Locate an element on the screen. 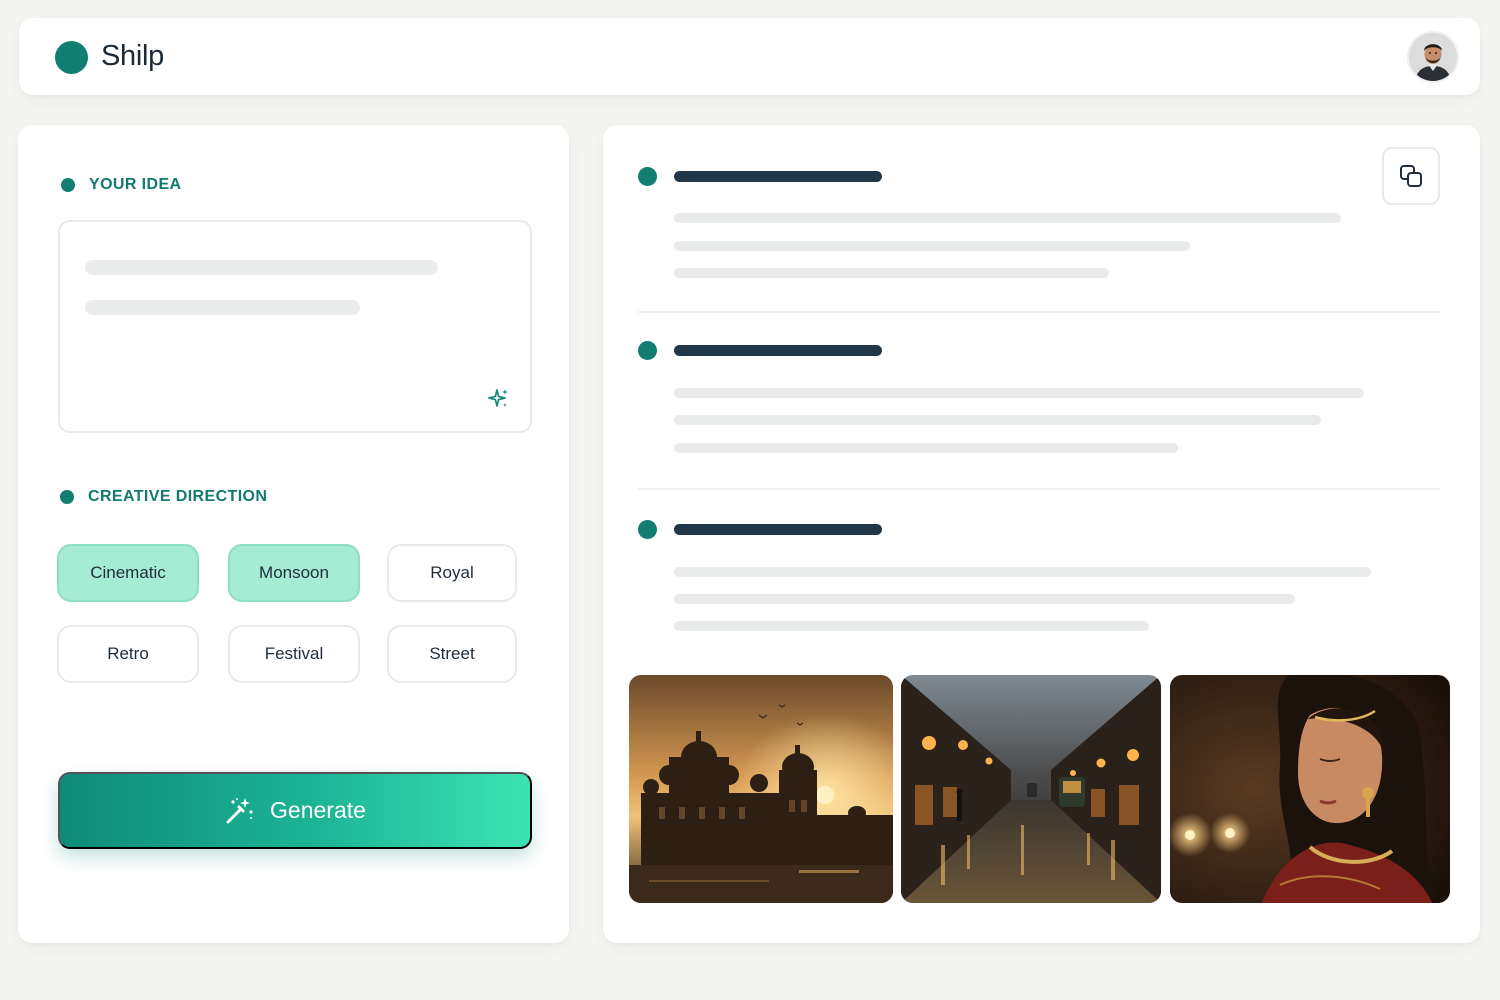  avatar-icon is located at coordinates (1433, 57).